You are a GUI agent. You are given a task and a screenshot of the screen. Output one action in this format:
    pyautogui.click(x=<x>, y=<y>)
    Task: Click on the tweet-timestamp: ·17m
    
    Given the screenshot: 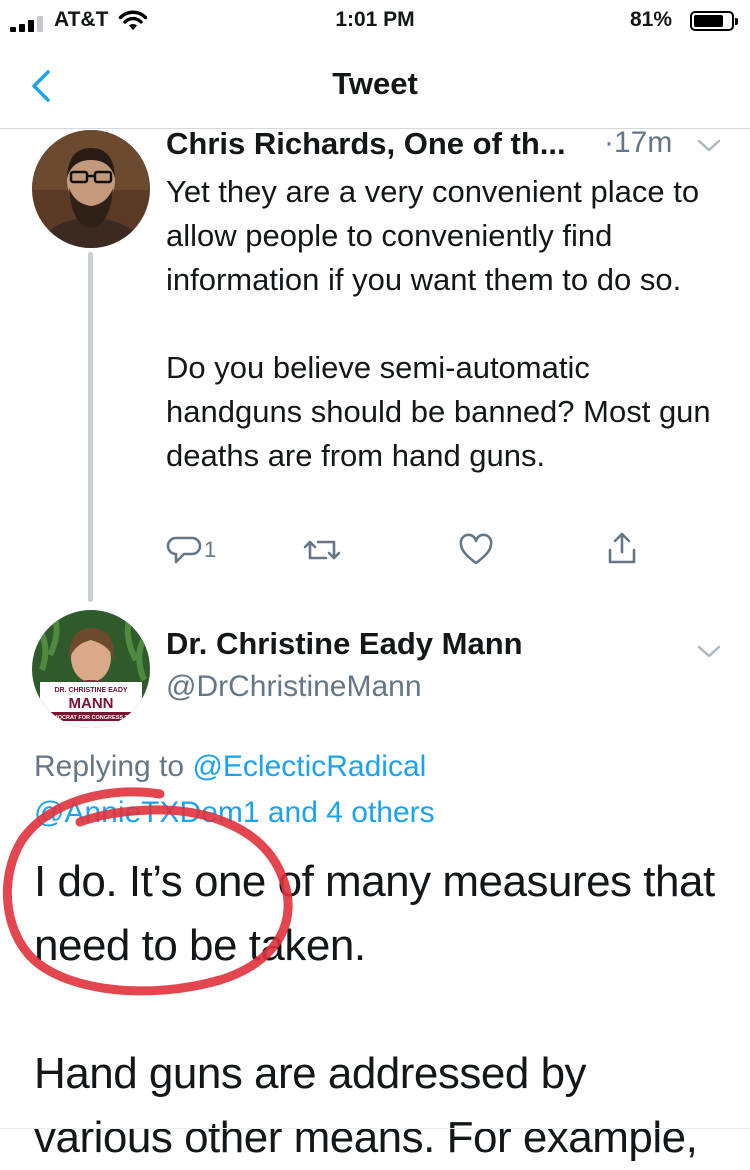 What is the action you would take?
    pyautogui.click(x=638, y=142)
    